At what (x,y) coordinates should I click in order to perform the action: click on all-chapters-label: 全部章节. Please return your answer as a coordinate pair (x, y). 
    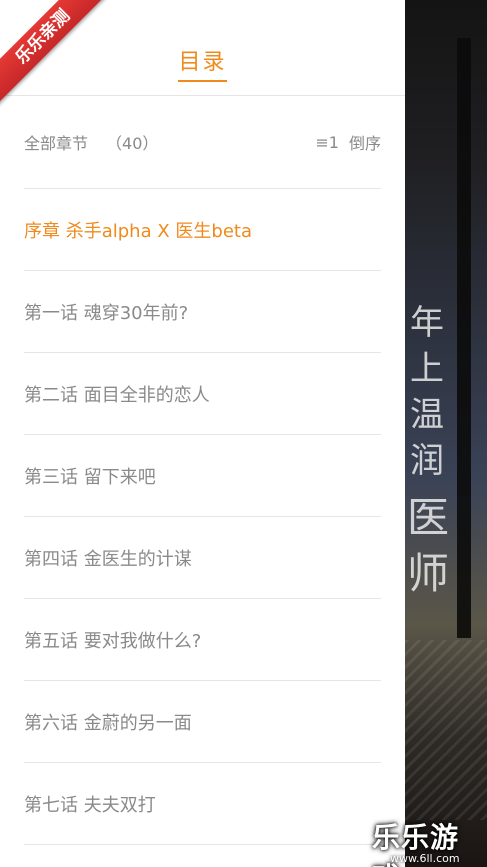
    Looking at the image, I should click on (56, 143).